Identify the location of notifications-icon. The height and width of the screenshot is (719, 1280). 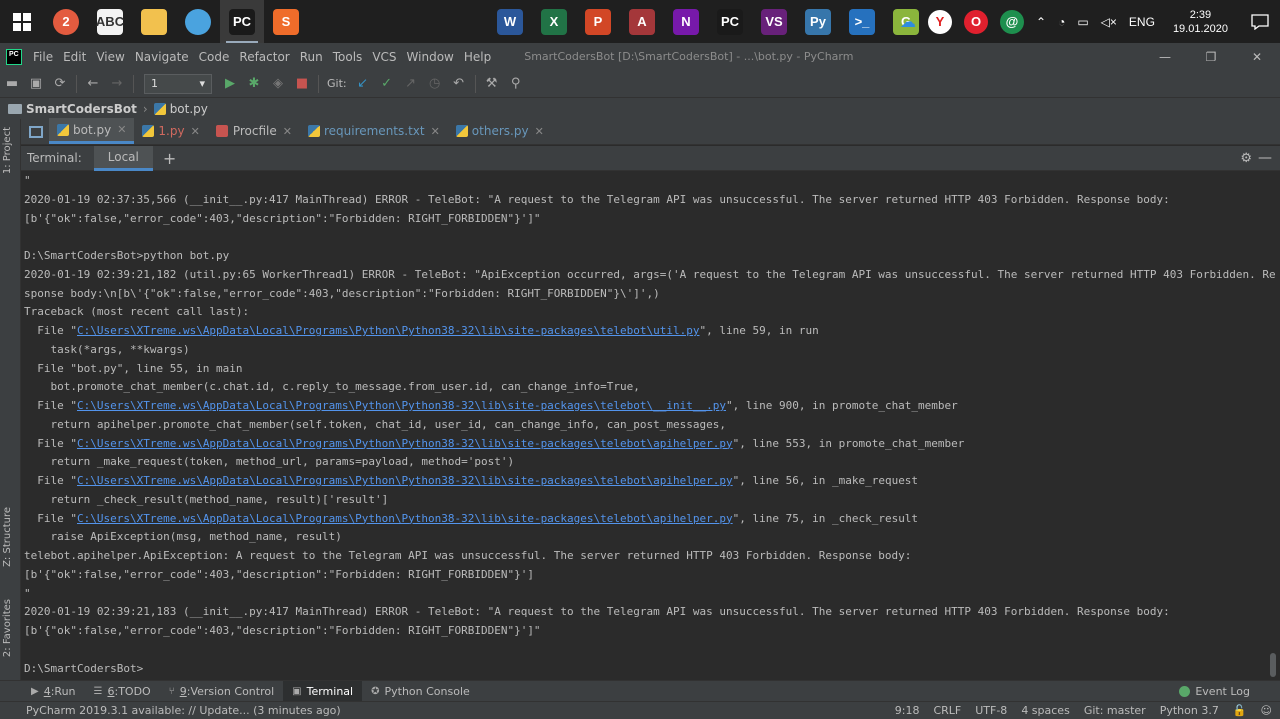
(1260, 21).